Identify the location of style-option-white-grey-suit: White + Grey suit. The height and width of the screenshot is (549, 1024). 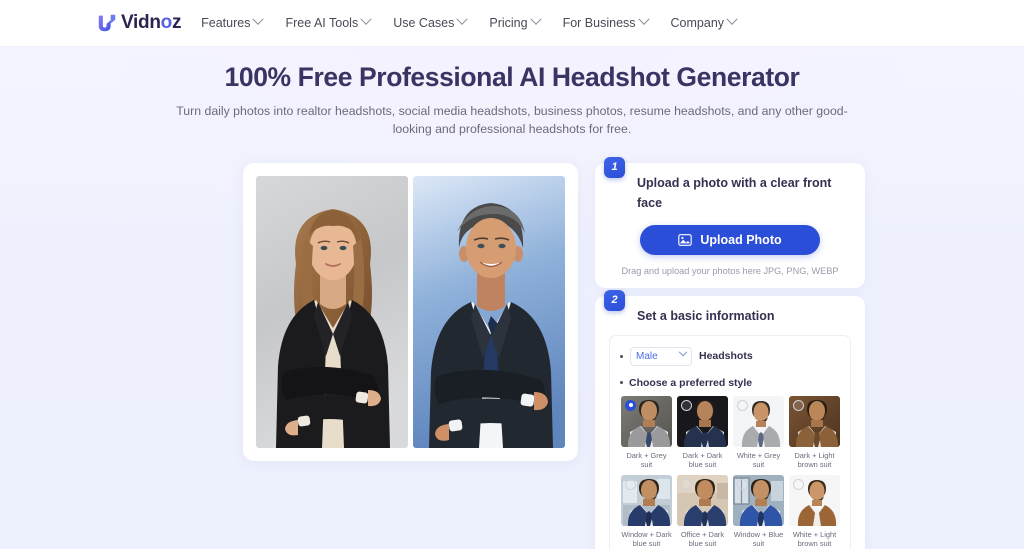
(758, 432).